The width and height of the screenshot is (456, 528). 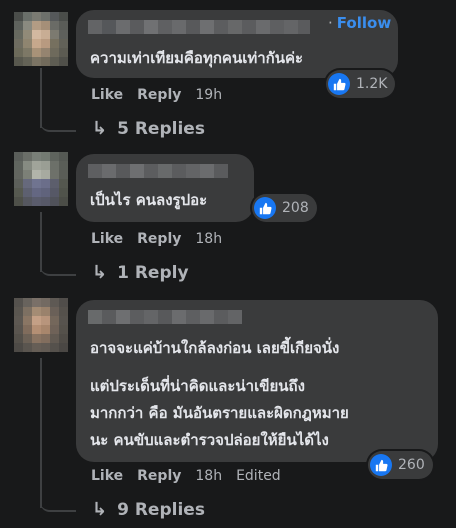 What do you see at coordinates (372, 84) in the screenshot?
I see `reaction-count: 1.2K` at bounding box center [372, 84].